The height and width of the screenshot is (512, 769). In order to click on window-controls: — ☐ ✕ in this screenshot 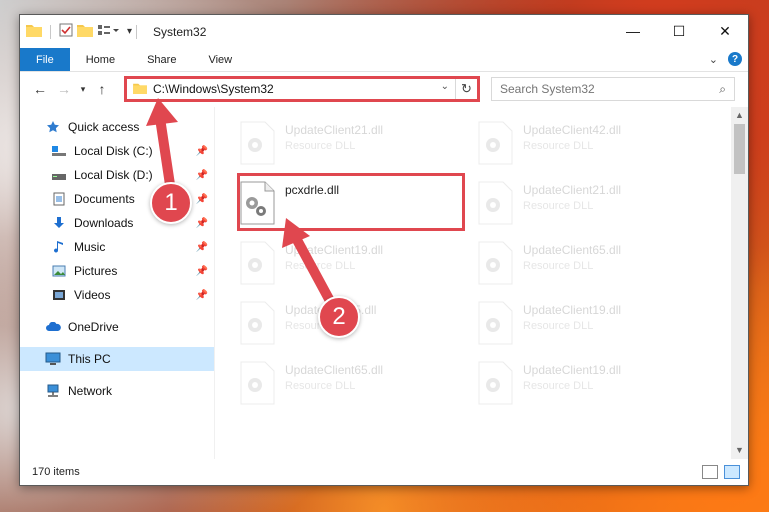, I will do `click(679, 31)`.